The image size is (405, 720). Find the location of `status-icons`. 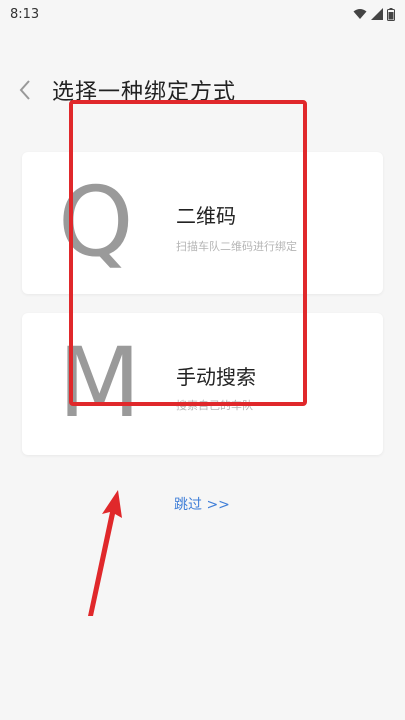

status-icons is located at coordinates (374, 14).